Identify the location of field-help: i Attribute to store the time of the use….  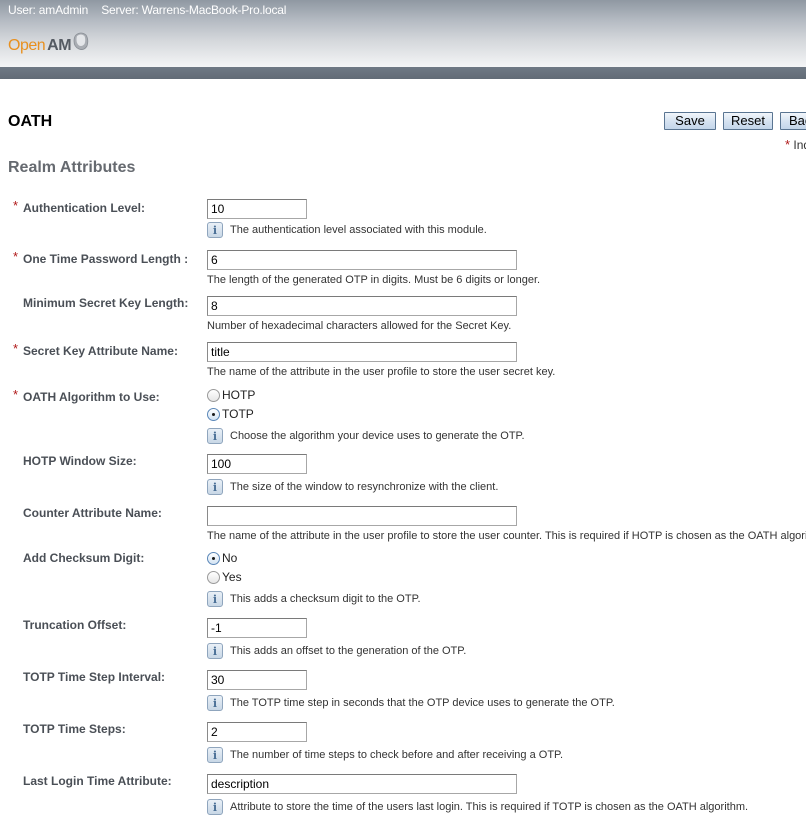
(477, 807).